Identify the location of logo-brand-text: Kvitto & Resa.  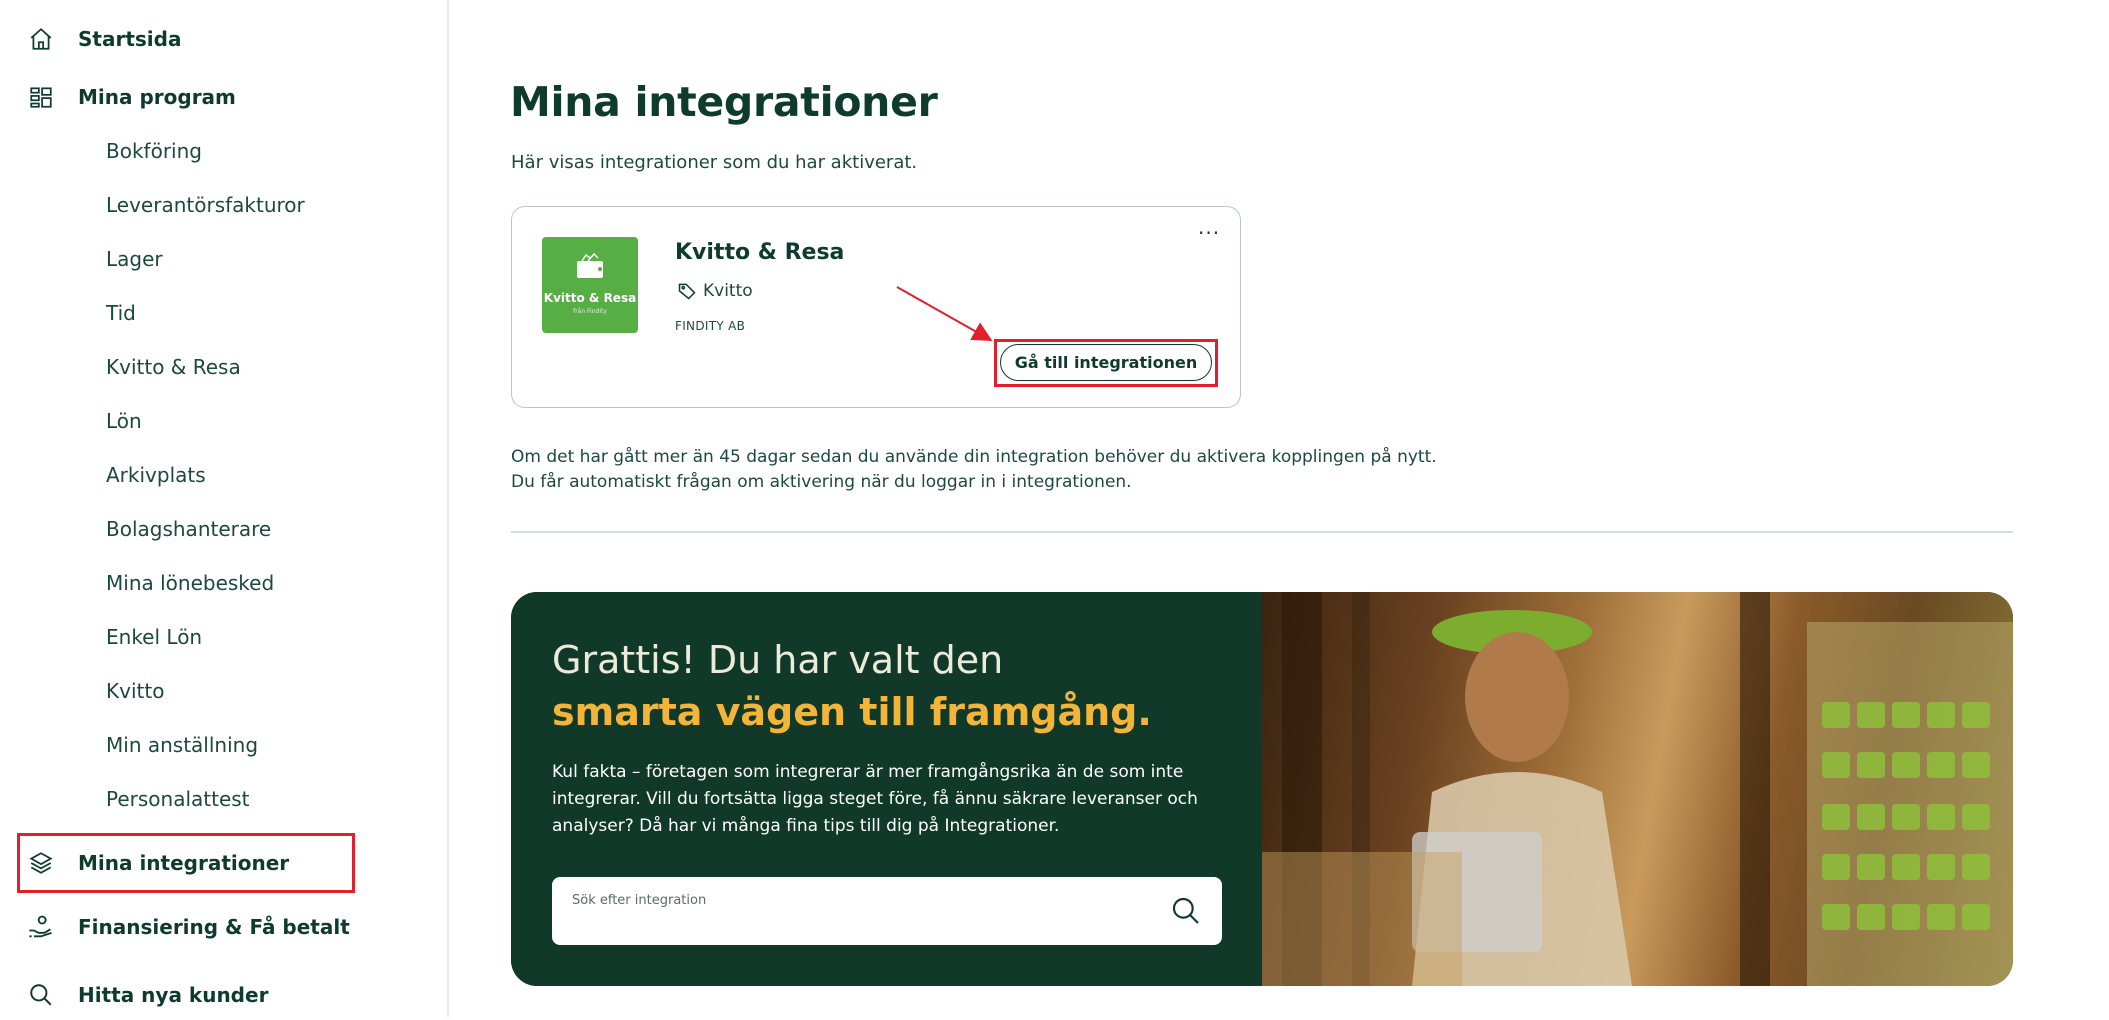
(590, 298).